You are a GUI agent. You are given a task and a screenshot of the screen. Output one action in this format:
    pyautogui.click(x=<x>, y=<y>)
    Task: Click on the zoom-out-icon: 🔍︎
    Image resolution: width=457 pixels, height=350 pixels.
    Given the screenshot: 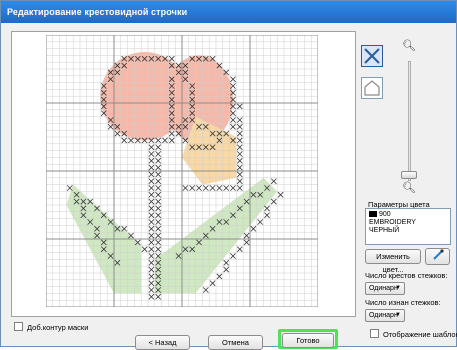 What is the action you would take?
    pyautogui.click(x=409, y=188)
    